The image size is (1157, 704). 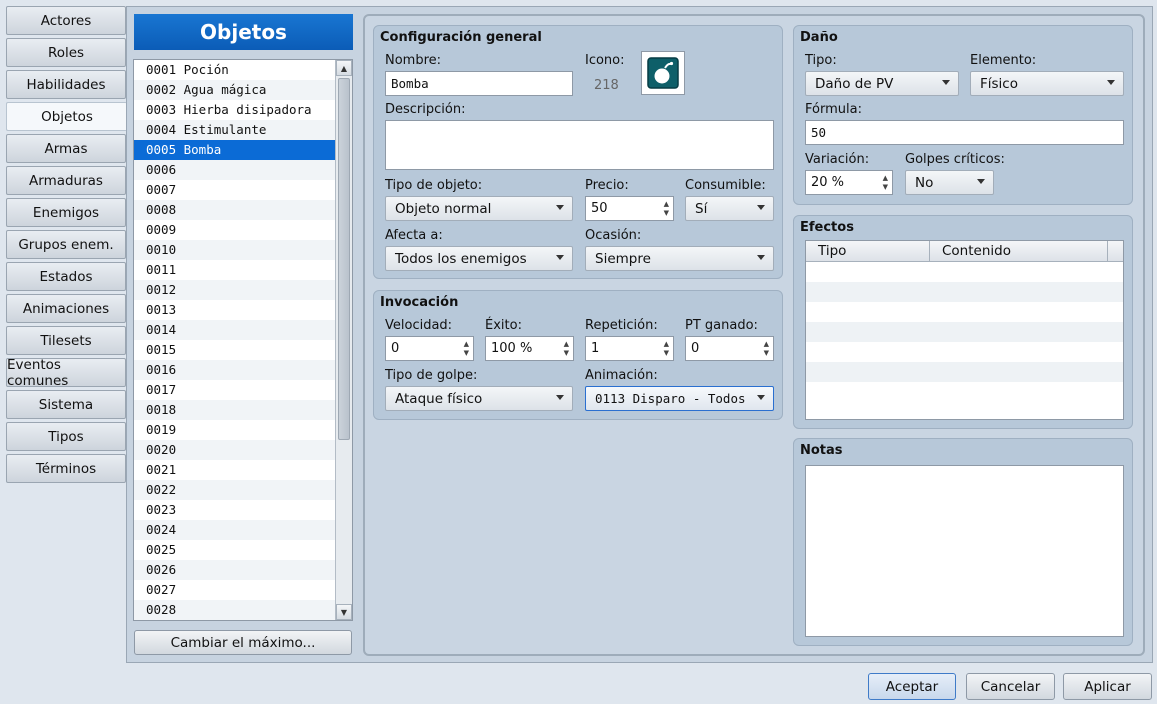 I want to click on consumable-select: Sí, so click(x=729, y=208).